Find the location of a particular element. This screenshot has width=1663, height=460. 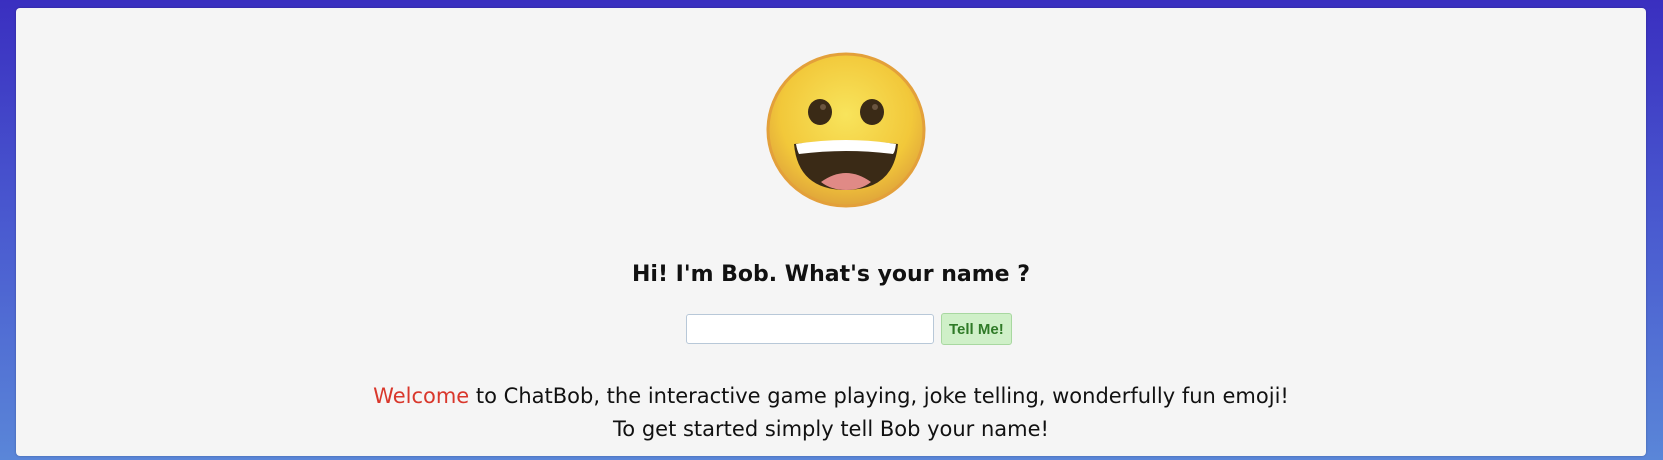

welcome-highlight: Welcome is located at coordinates (421, 396).